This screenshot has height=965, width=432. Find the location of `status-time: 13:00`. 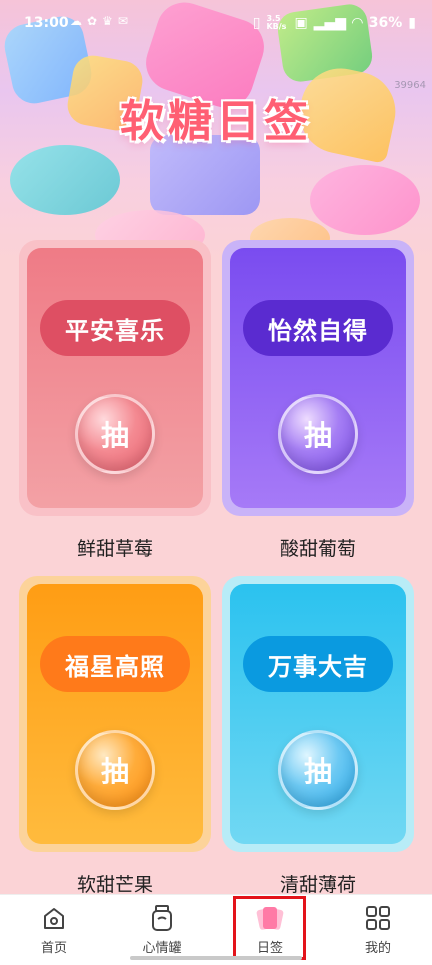

status-time: 13:00 is located at coordinates (46, 23).